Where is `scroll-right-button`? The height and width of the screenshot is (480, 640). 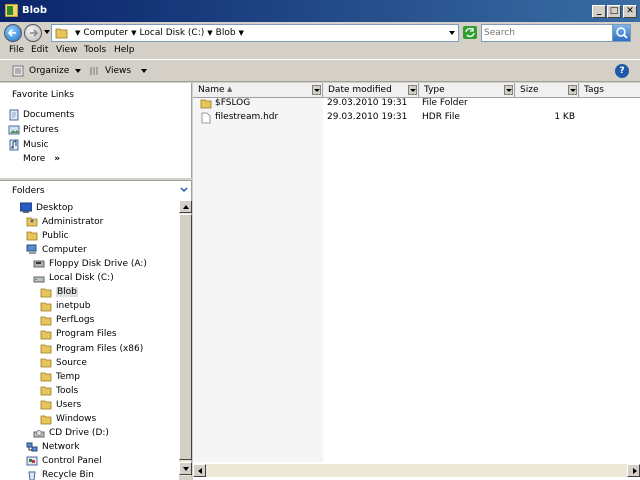 scroll-right-button is located at coordinates (633, 470).